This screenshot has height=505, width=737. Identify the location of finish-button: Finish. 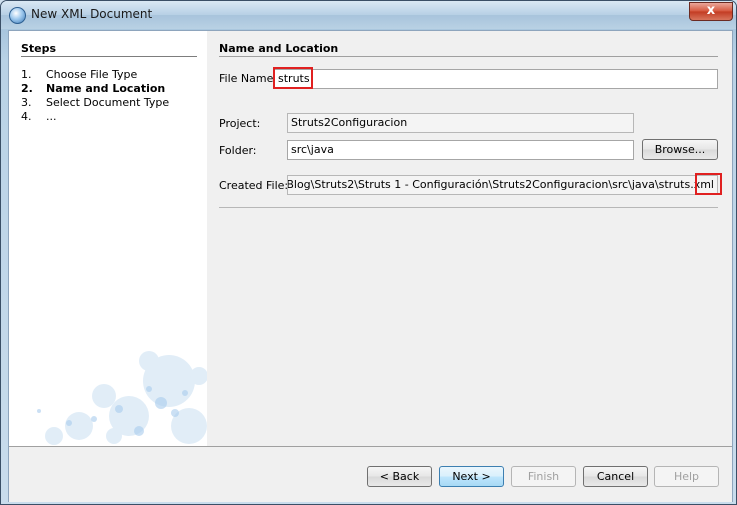
(543, 476).